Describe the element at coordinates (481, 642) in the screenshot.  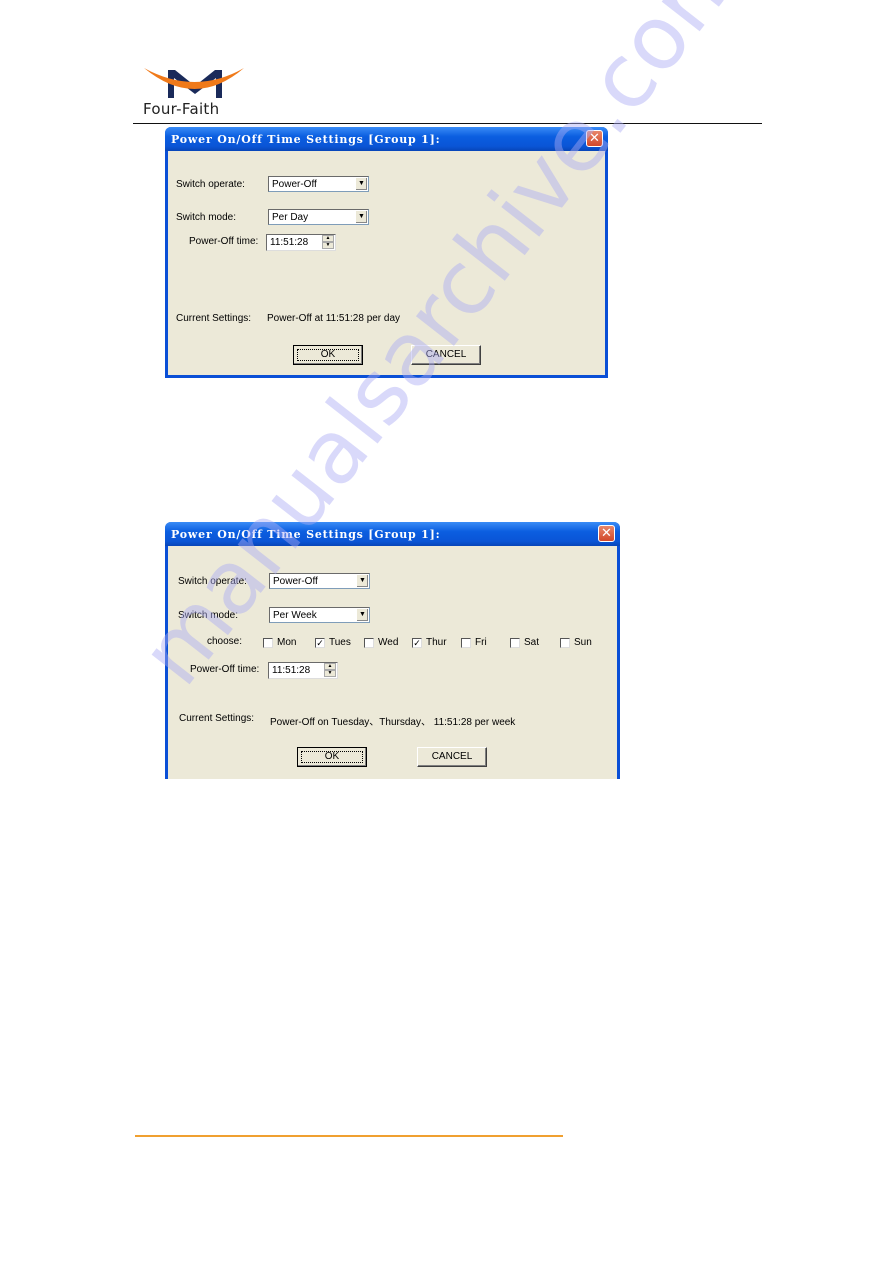
I see `day-label: Fri` at that location.